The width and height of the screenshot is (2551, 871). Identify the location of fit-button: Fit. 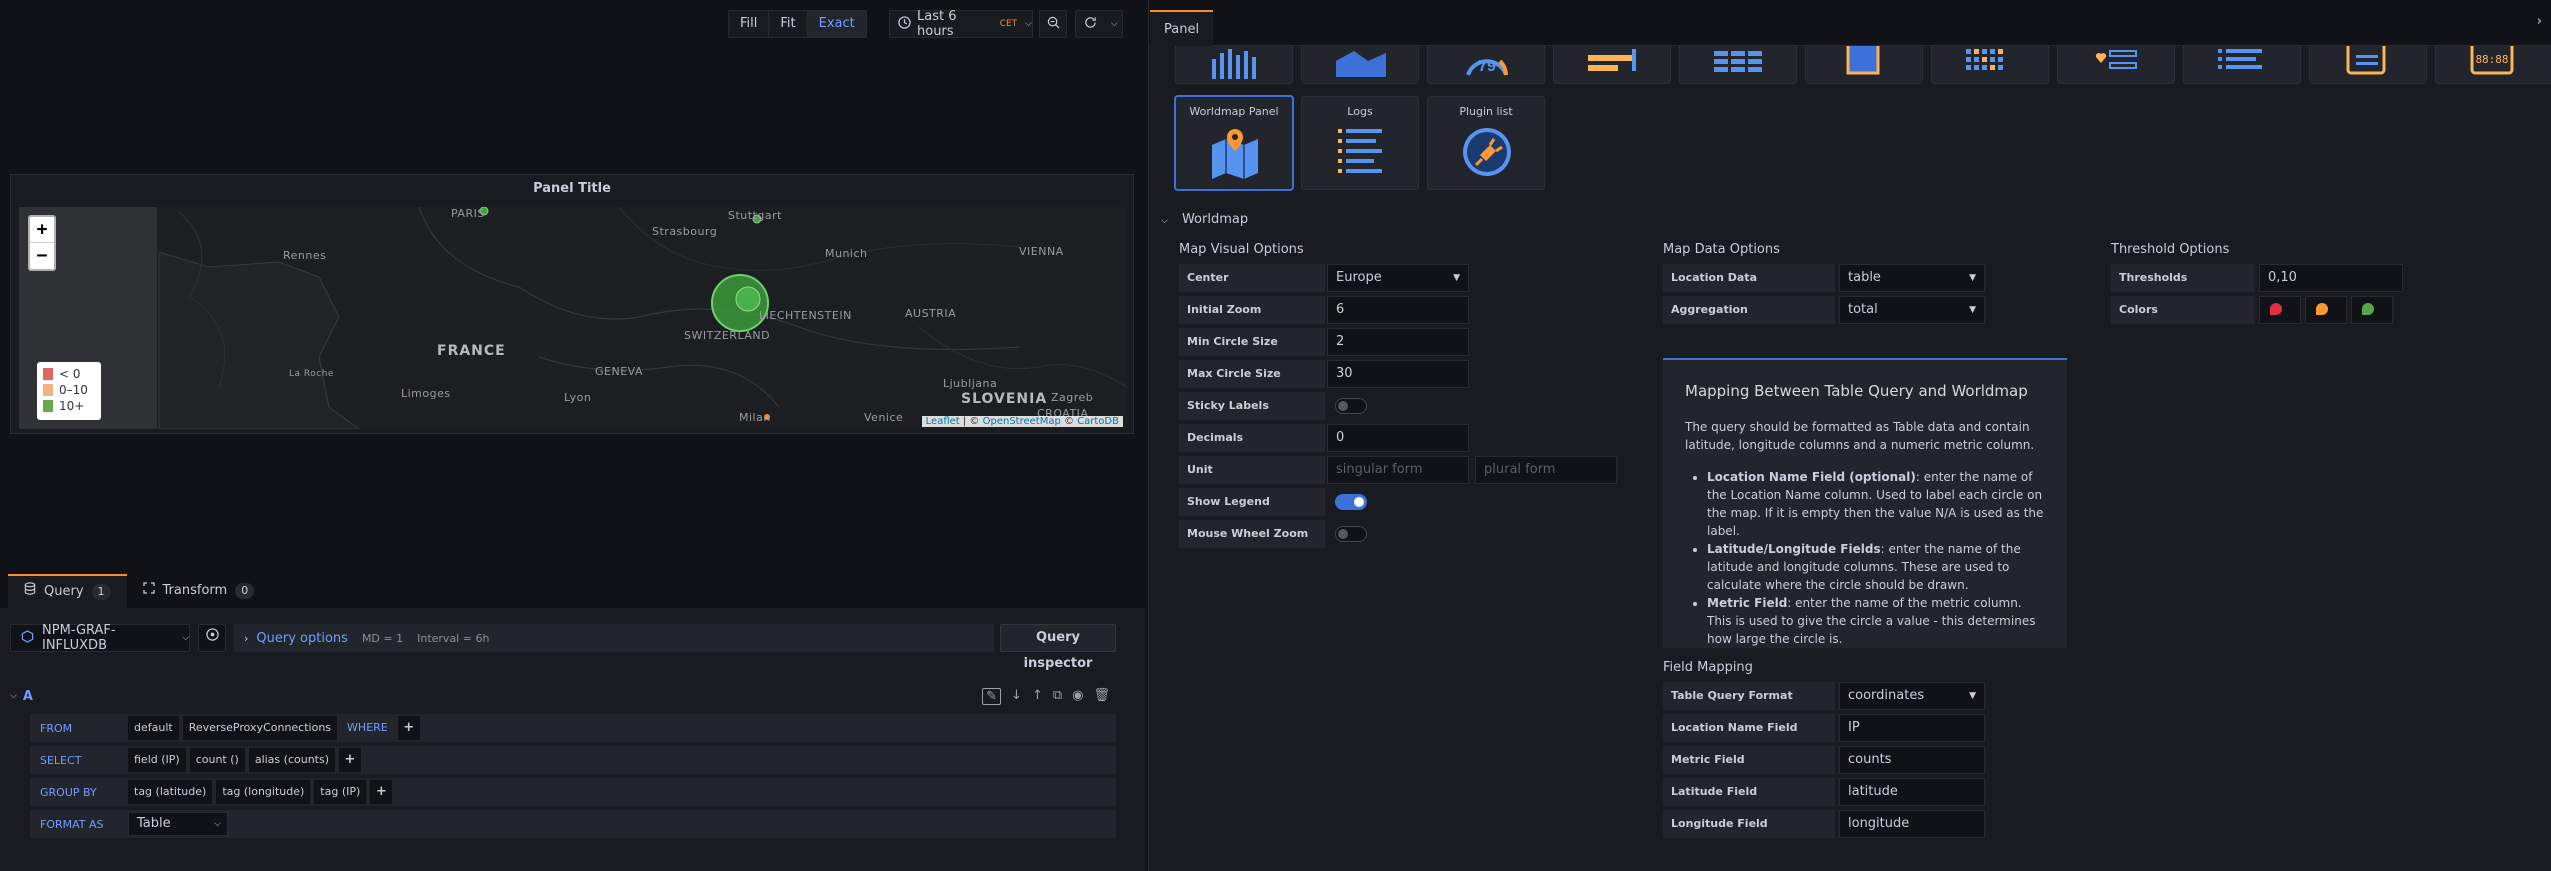
(788, 24).